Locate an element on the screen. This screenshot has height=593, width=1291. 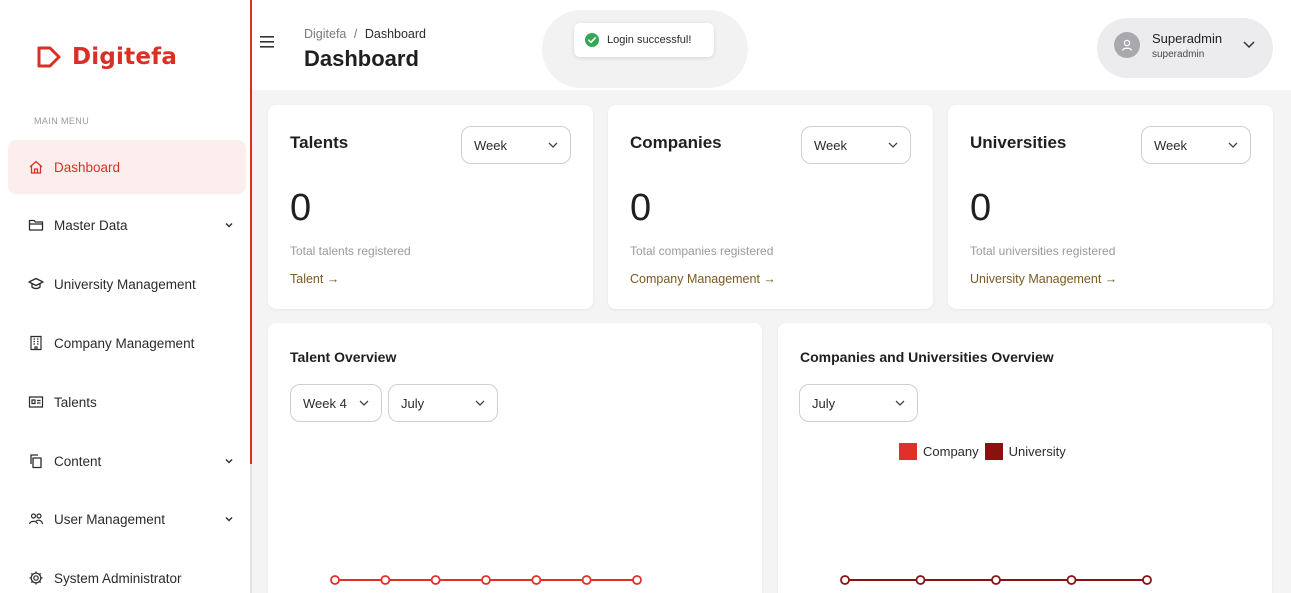
graduation-cap-icon is located at coordinates (36, 284).